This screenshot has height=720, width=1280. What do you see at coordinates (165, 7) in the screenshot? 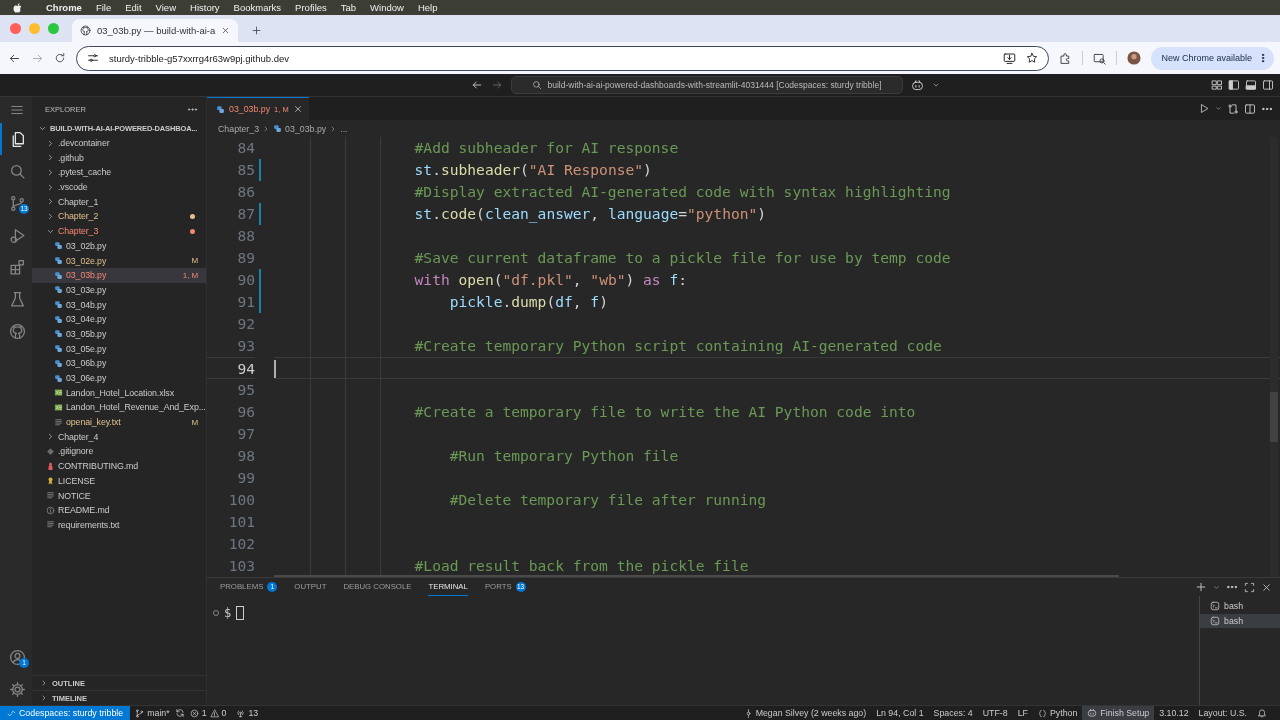
I see `menu-item: View` at bounding box center [165, 7].